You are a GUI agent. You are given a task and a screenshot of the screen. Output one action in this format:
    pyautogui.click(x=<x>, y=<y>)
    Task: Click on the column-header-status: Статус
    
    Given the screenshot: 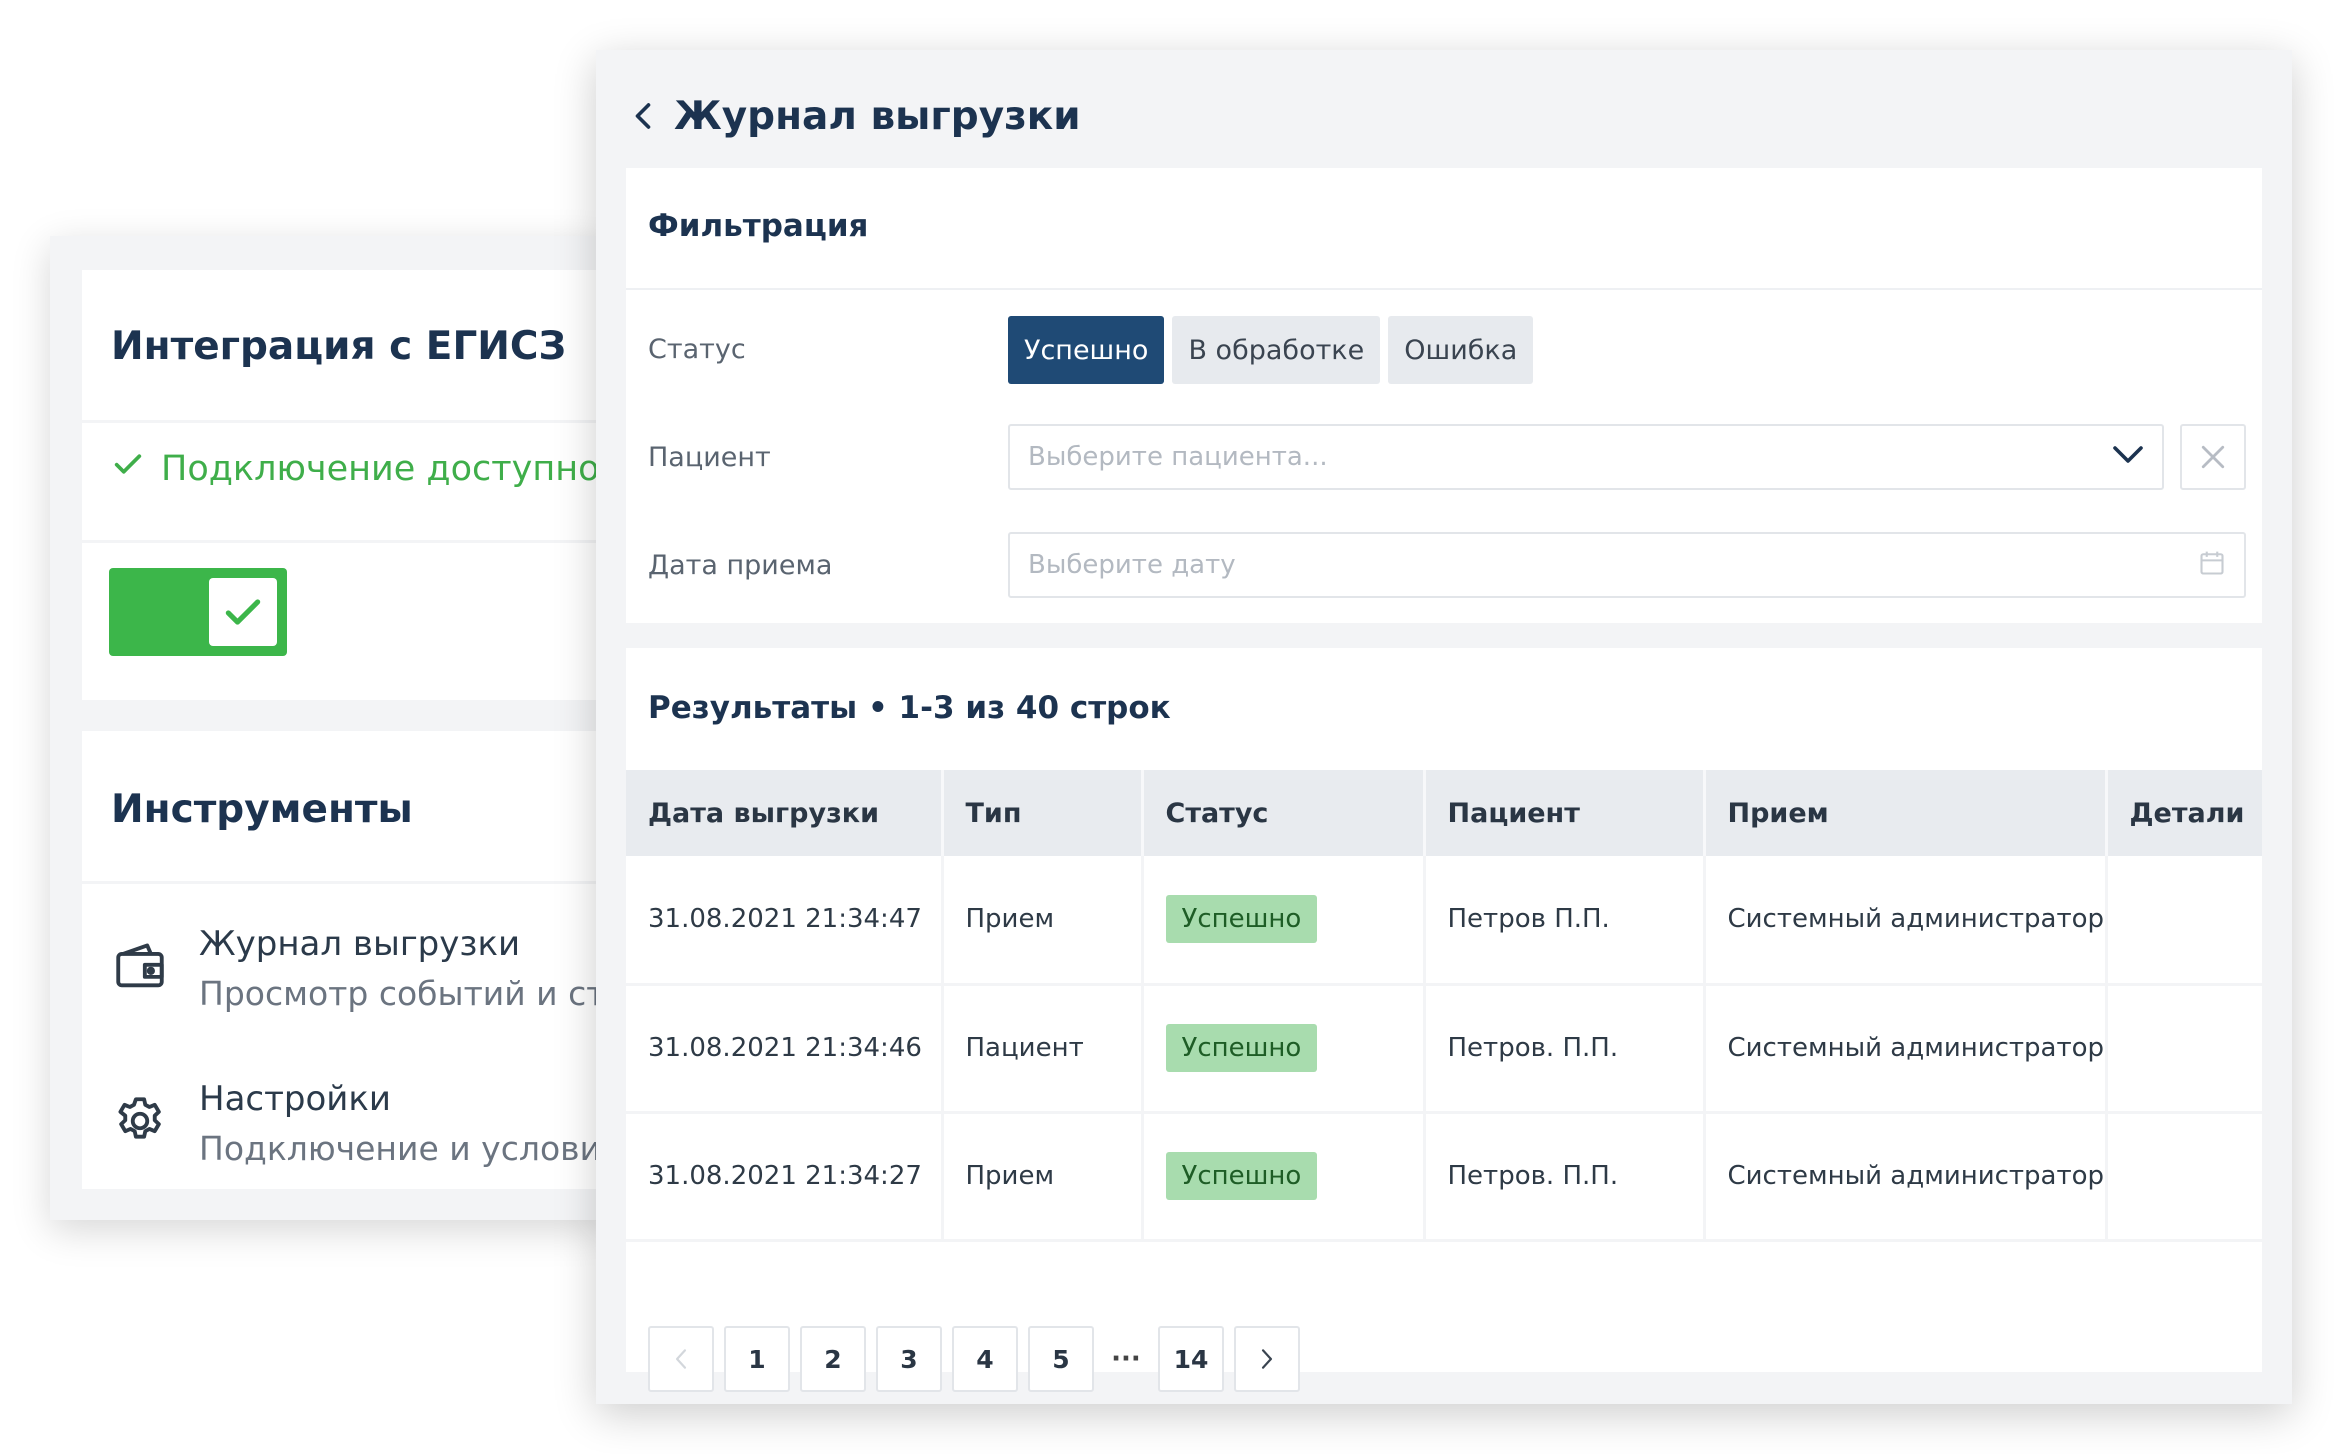 What is the action you would take?
    pyautogui.click(x=1284, y=813)
    